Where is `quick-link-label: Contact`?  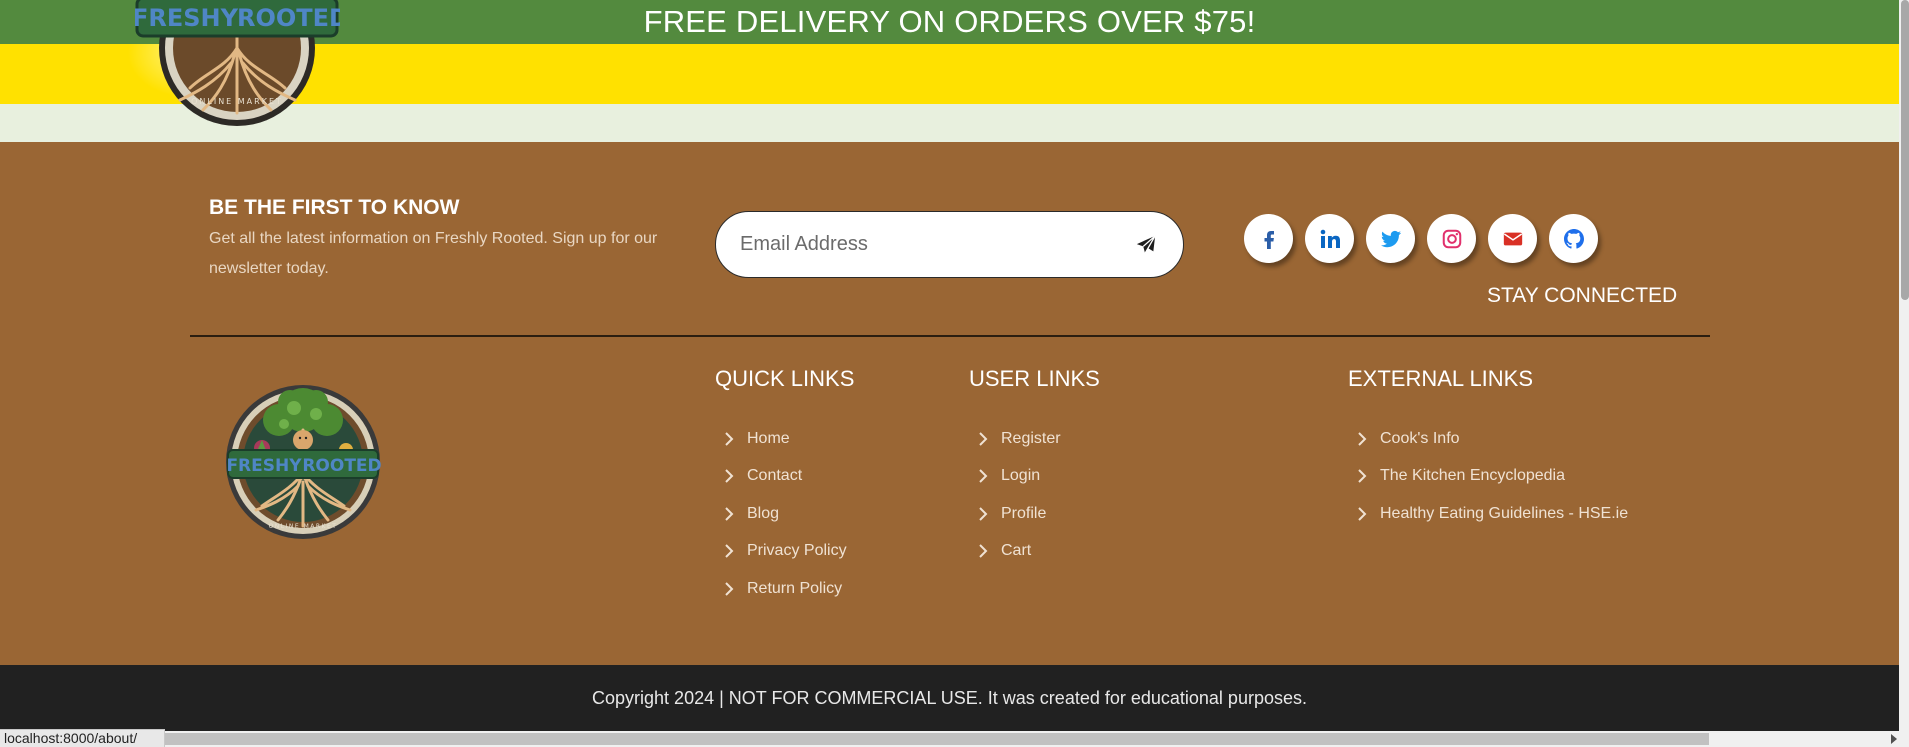 quick-link-label: Contact is located at coordinates (775, 476).